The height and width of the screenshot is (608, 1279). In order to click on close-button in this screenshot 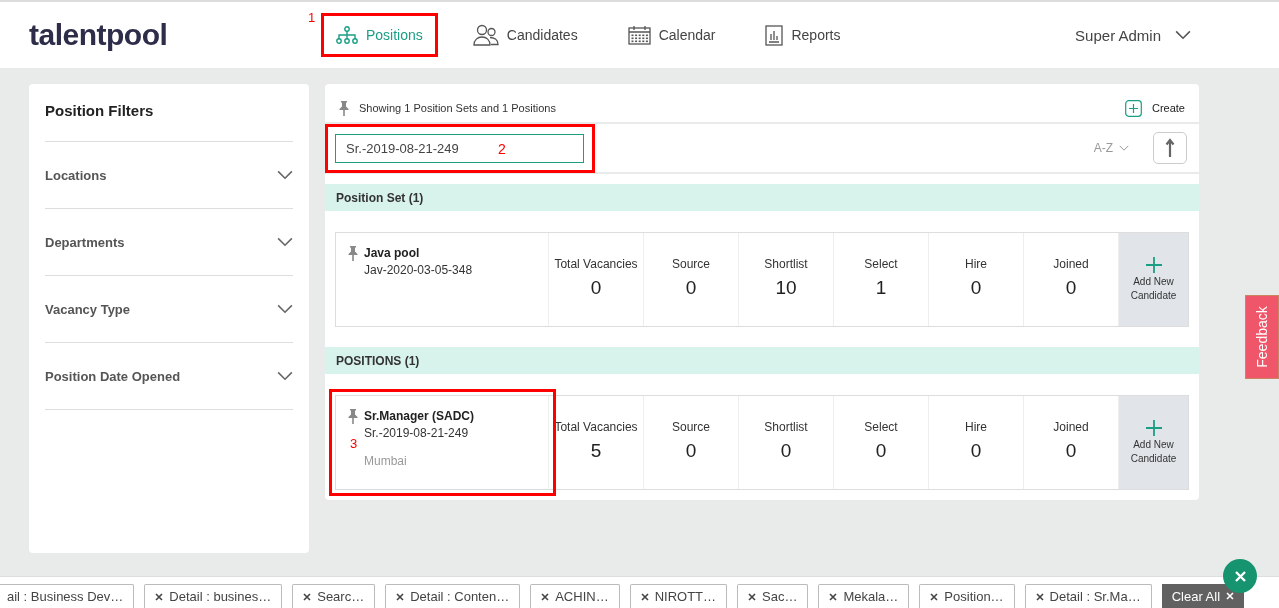, I will do `click(1240, 576)`.